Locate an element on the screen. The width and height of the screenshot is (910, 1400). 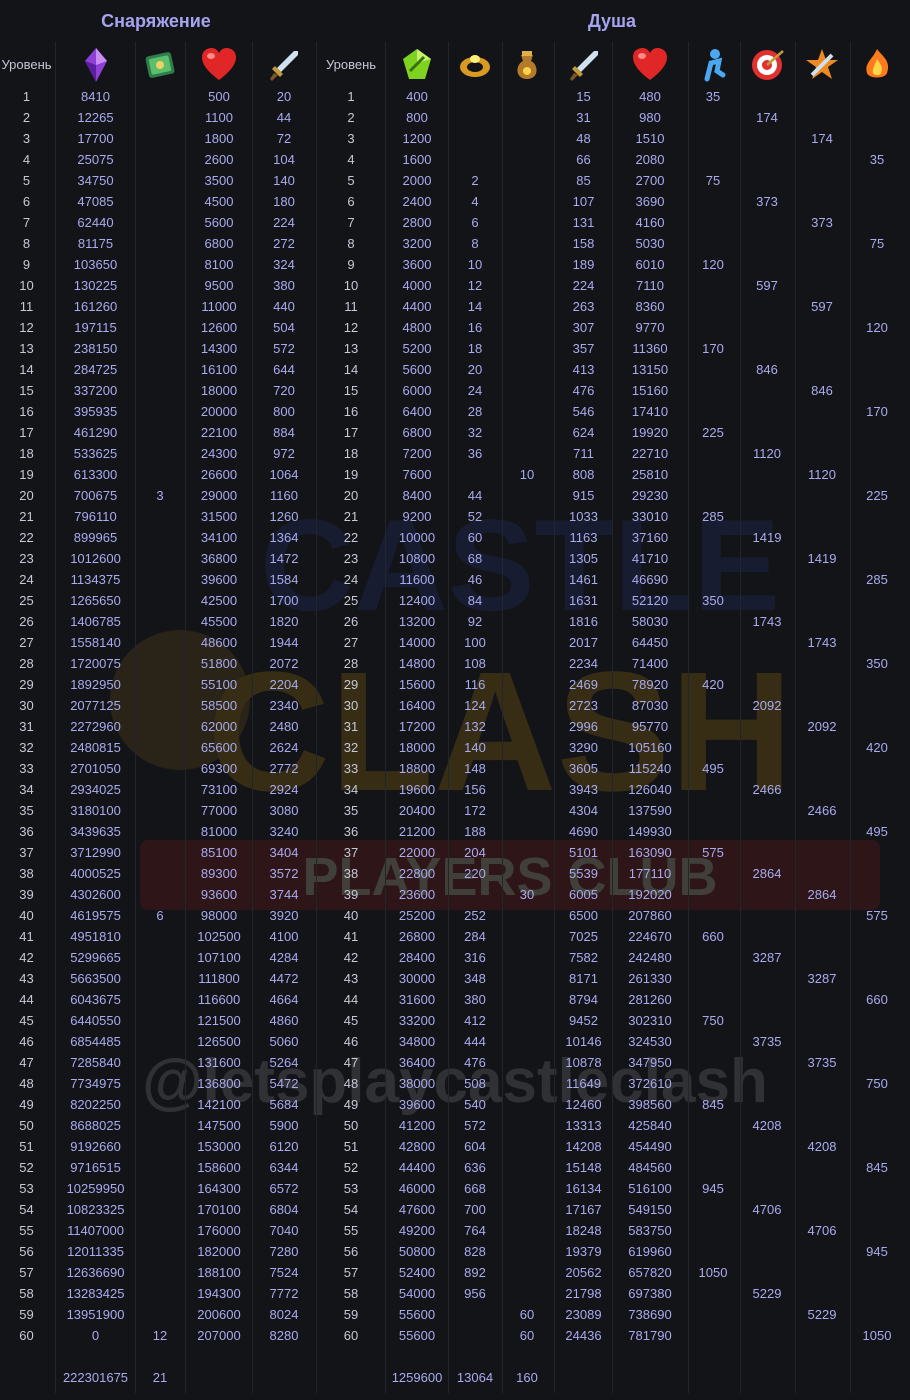
table-cell: 2480815 is located at coordinates (95, 747).